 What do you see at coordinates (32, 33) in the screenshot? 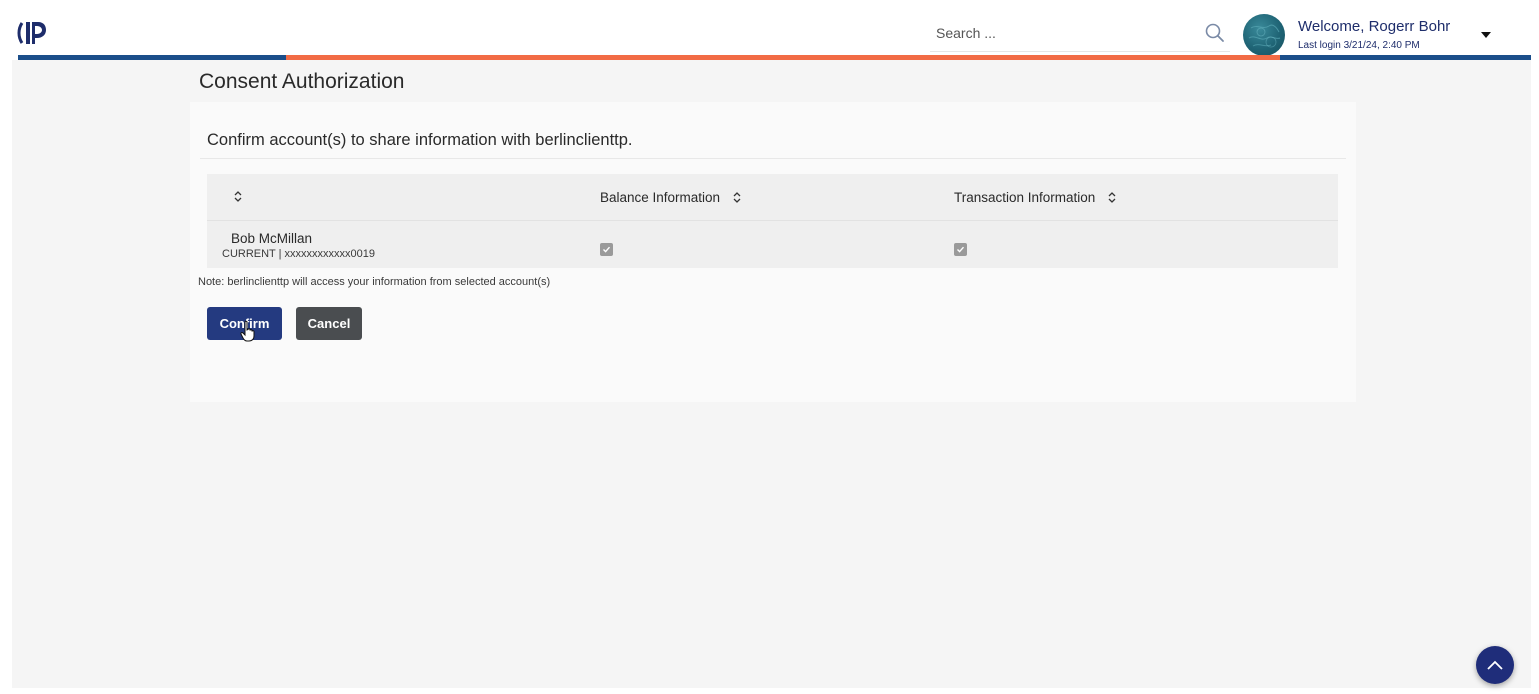
I see `brand-logo-icon` at bounding box center [32, 33].